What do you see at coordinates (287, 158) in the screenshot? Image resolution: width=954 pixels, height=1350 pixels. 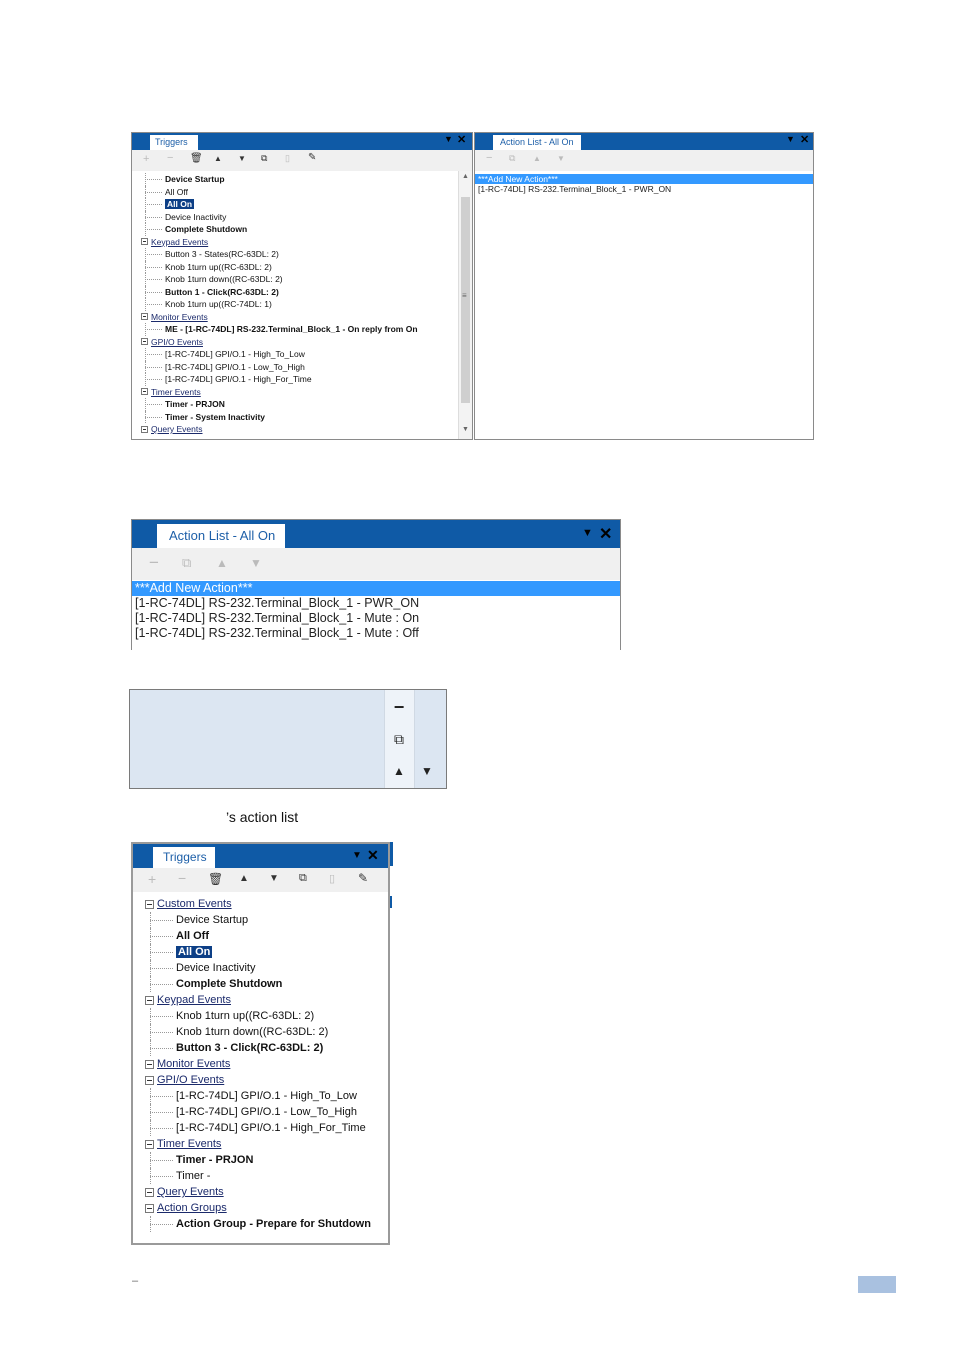 I see `paste-icon: ▯` at bounding box center [287, 158].